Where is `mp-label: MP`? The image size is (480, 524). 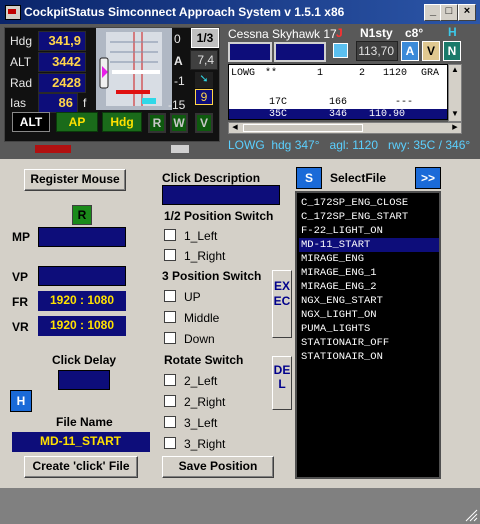 mp-label: MP is located at coordinates (21, 237).